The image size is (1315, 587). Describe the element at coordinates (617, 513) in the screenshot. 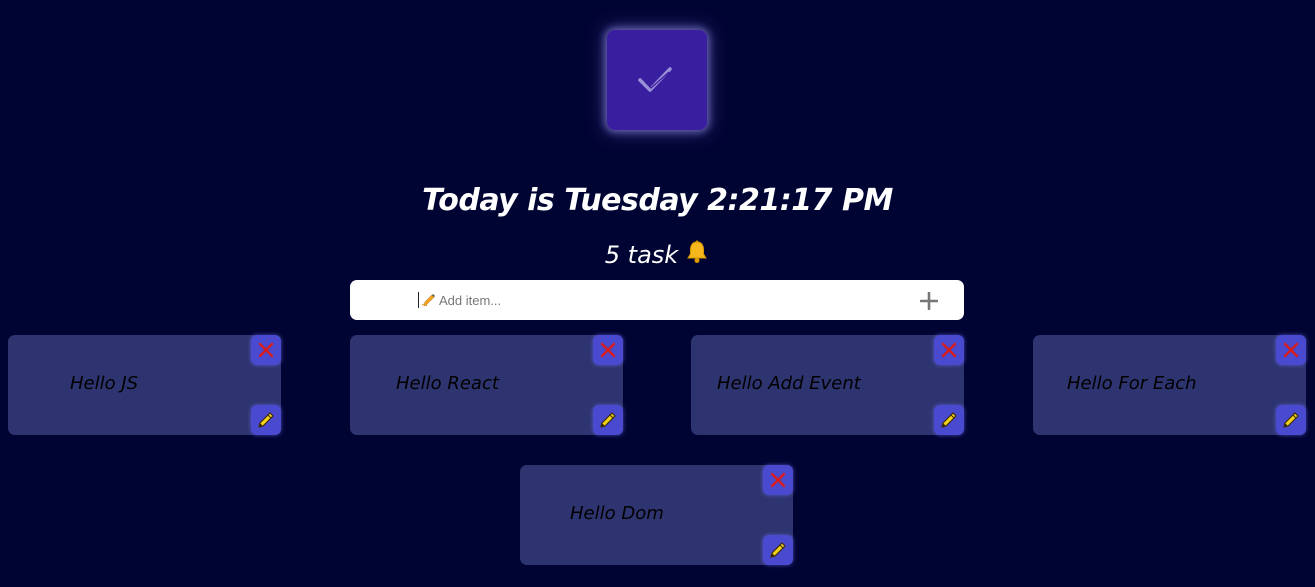

I see `task-label: Hello Dom` at that location.